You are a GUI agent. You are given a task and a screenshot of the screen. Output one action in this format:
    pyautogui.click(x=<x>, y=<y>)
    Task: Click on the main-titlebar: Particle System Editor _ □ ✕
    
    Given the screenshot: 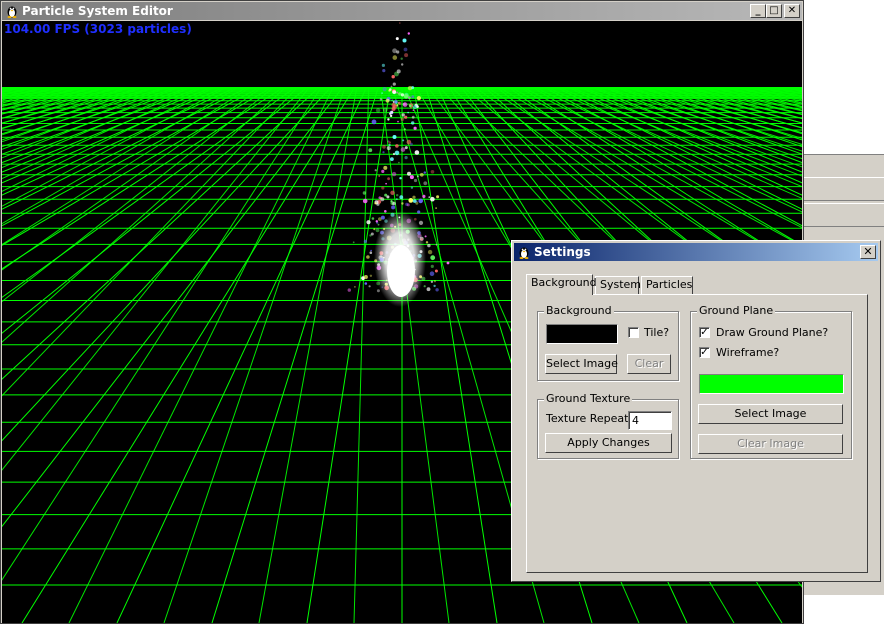 What is the action you would take?
    pyautogui.click(x=402, y=11)
    